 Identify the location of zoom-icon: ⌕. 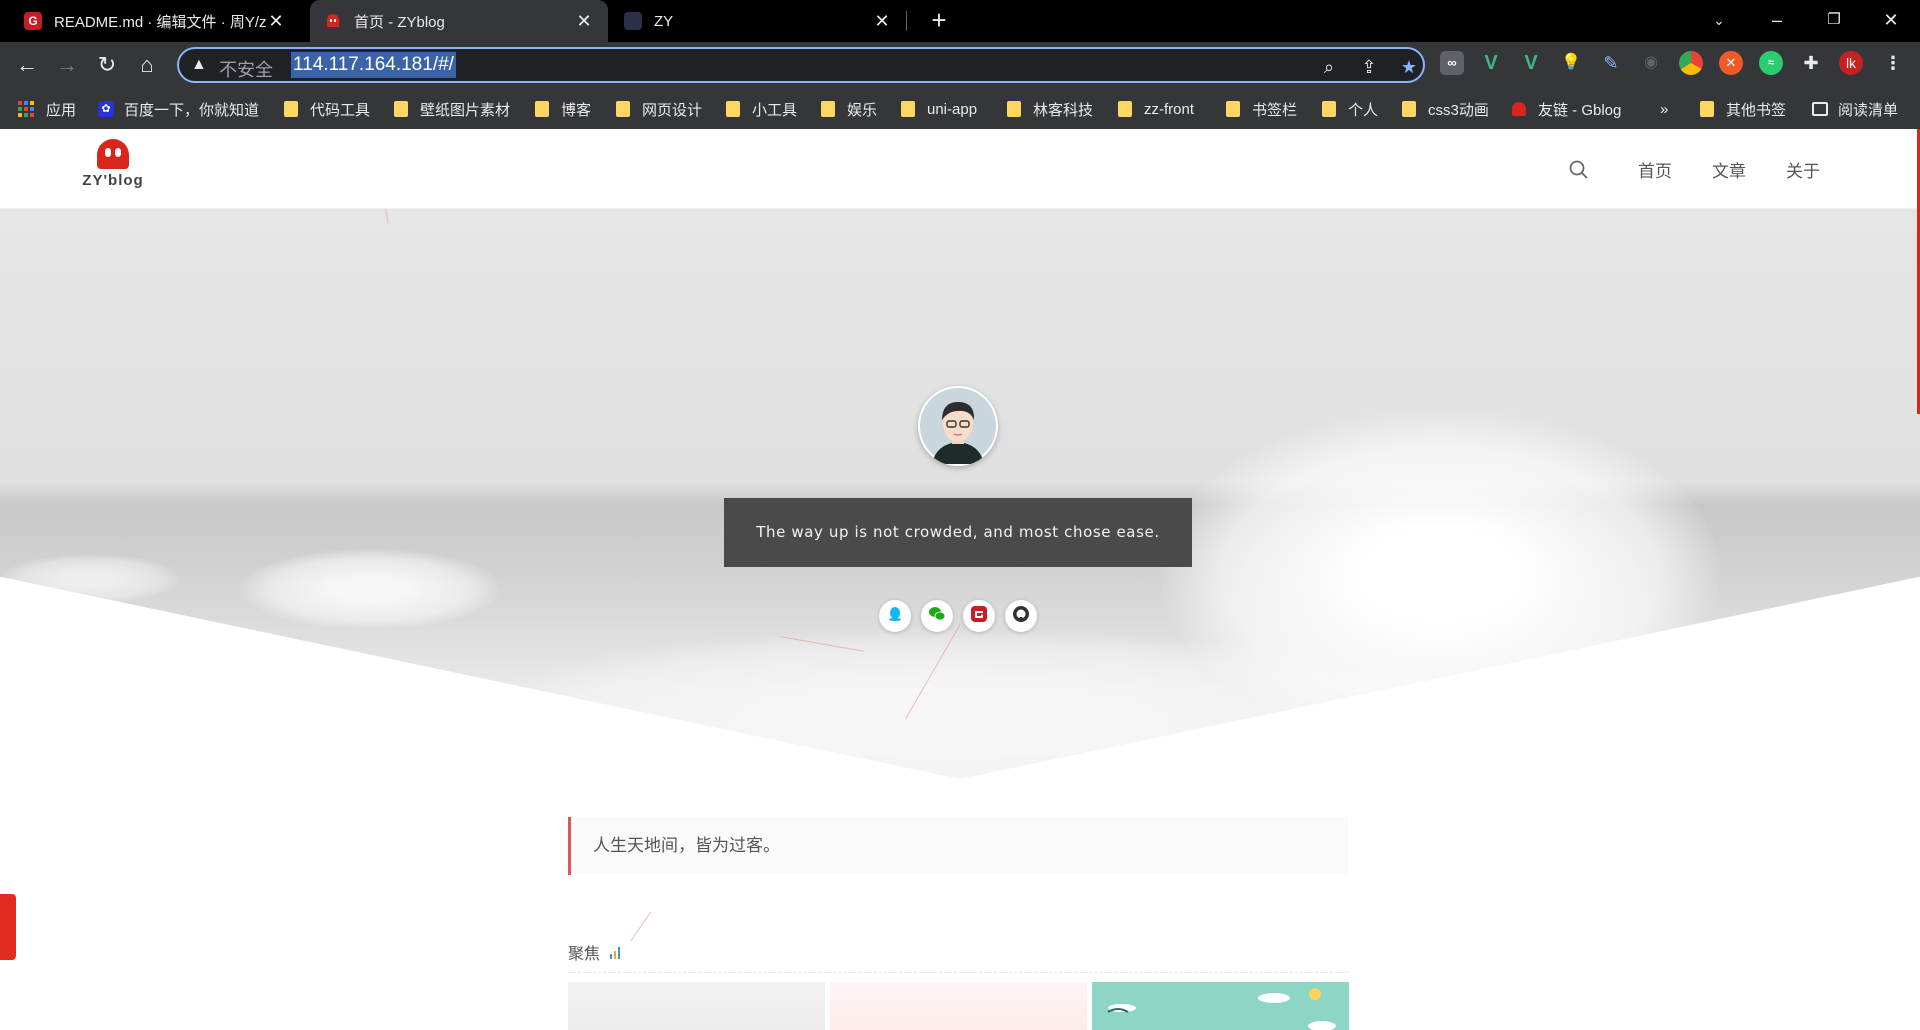
(1329, 67).